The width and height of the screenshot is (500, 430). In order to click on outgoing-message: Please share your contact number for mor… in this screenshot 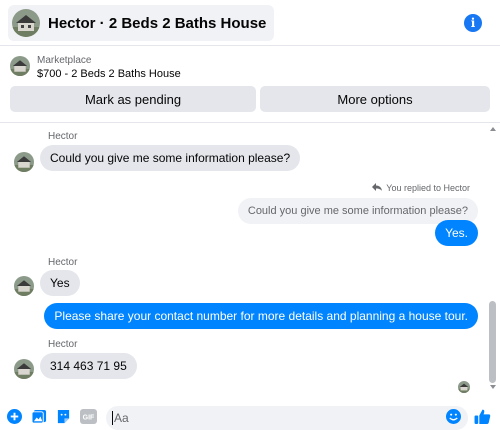, I will do `click(261, 316)`.